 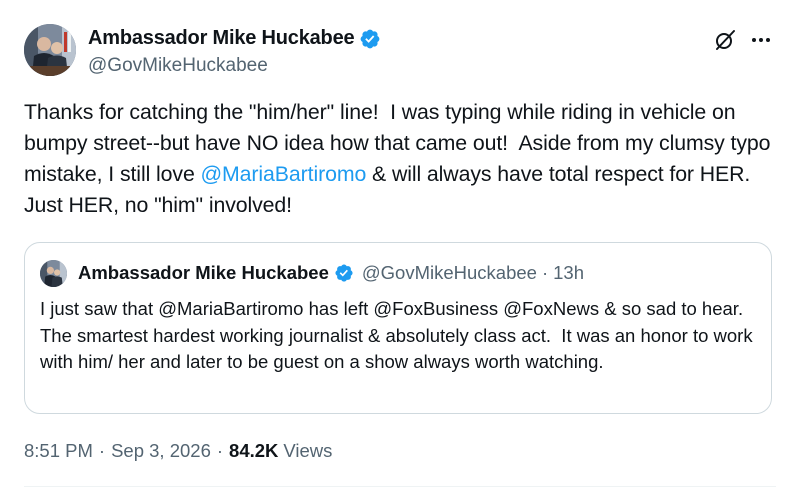 What do you see at coordinates (161, 451) in the screenshot?
I see `tweet-date: Sep 3, 2026` at bounding box center [161, 451].